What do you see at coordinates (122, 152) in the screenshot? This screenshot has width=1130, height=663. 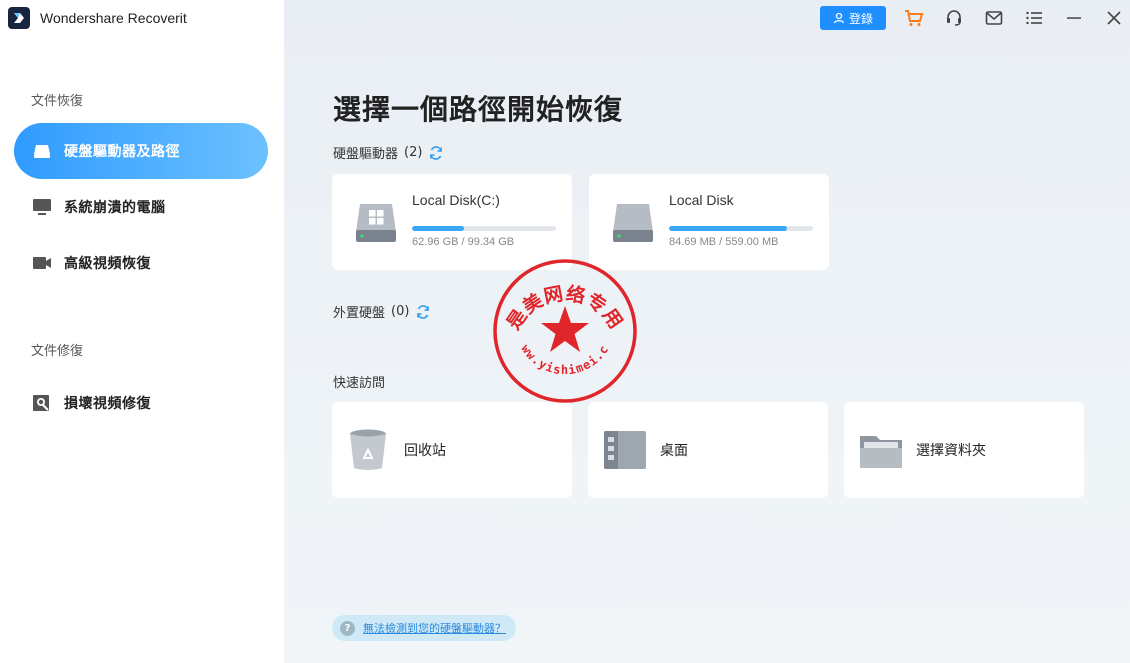 I see `sidebar-item-label: 硬盤驅動器及路徑` at bounding box center [122, 152].